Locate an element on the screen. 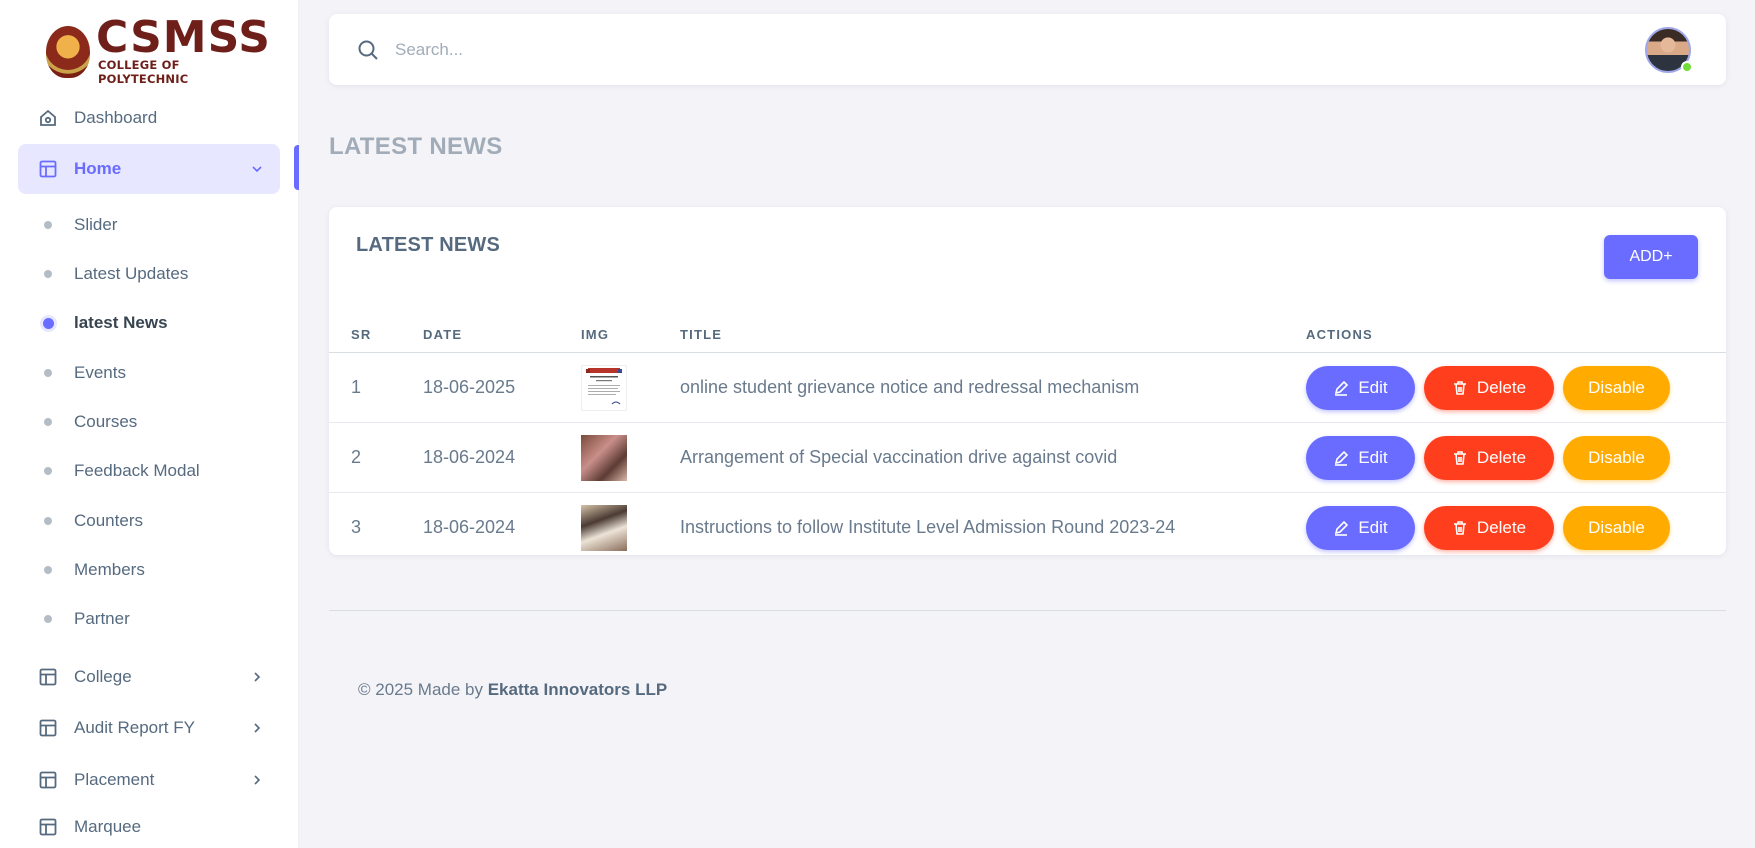 Image resolution: width=1755 pixels, height=848 pixels. sidebar-item-label: Home is located at coordinates (98, 168).